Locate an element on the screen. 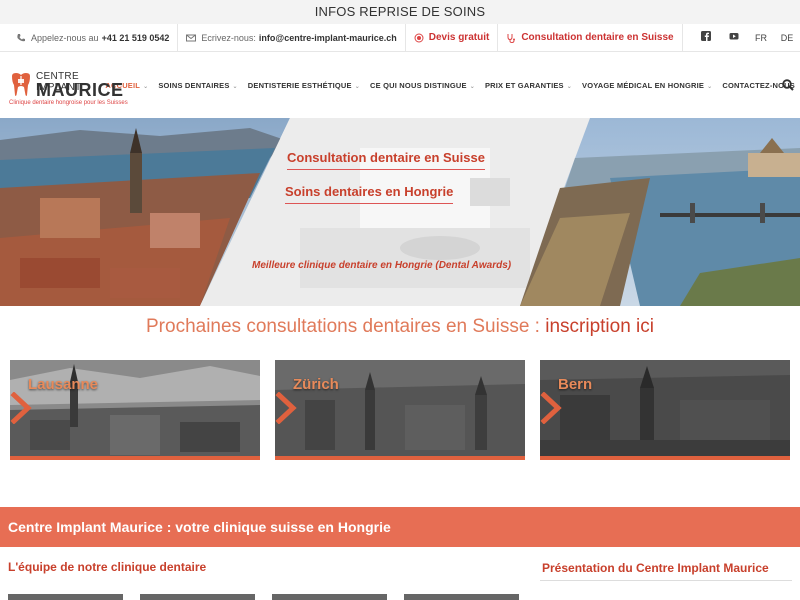  facebook-icon is located at coordinates (706, 37).